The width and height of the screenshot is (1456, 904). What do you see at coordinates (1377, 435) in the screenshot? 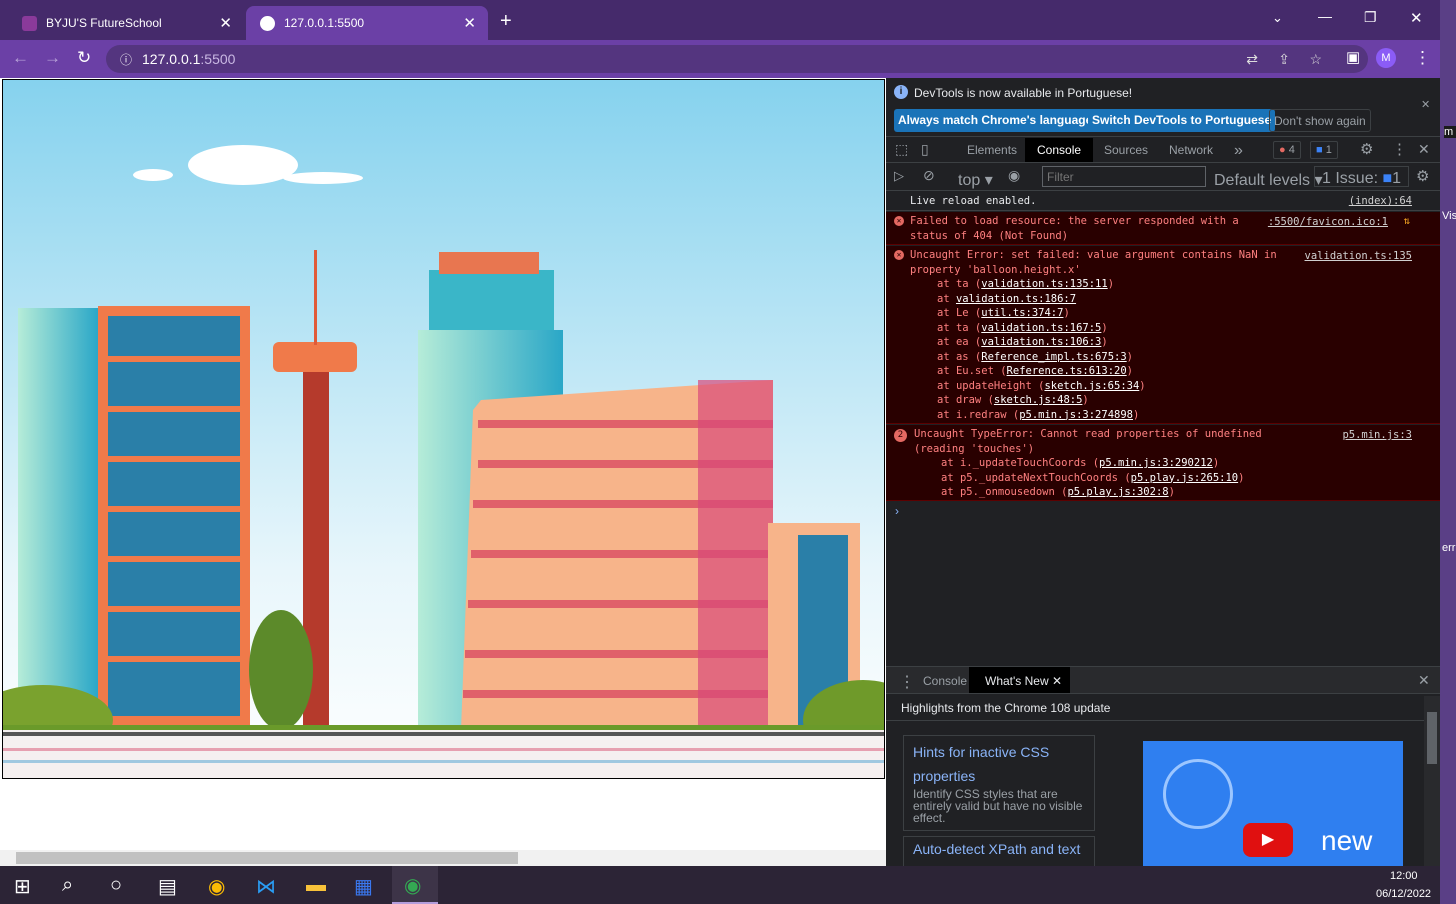
I see `source-link: p5.min.js:3` at bounding box center [1377, 435].